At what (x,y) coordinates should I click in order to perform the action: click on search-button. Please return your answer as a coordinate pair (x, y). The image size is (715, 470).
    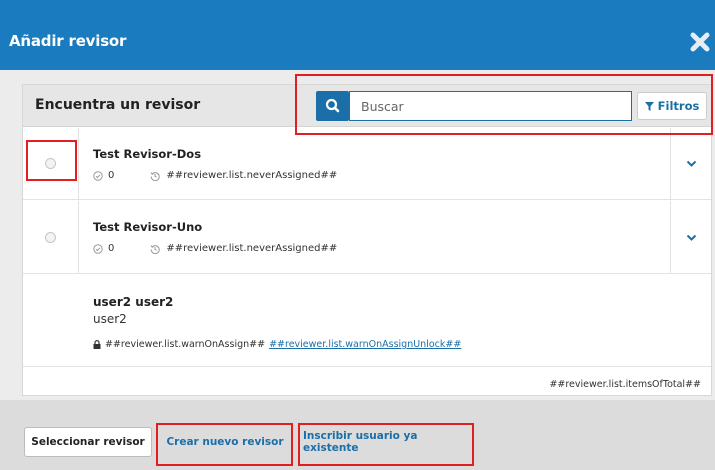
    Looking at the image, I should click on (332, 106).